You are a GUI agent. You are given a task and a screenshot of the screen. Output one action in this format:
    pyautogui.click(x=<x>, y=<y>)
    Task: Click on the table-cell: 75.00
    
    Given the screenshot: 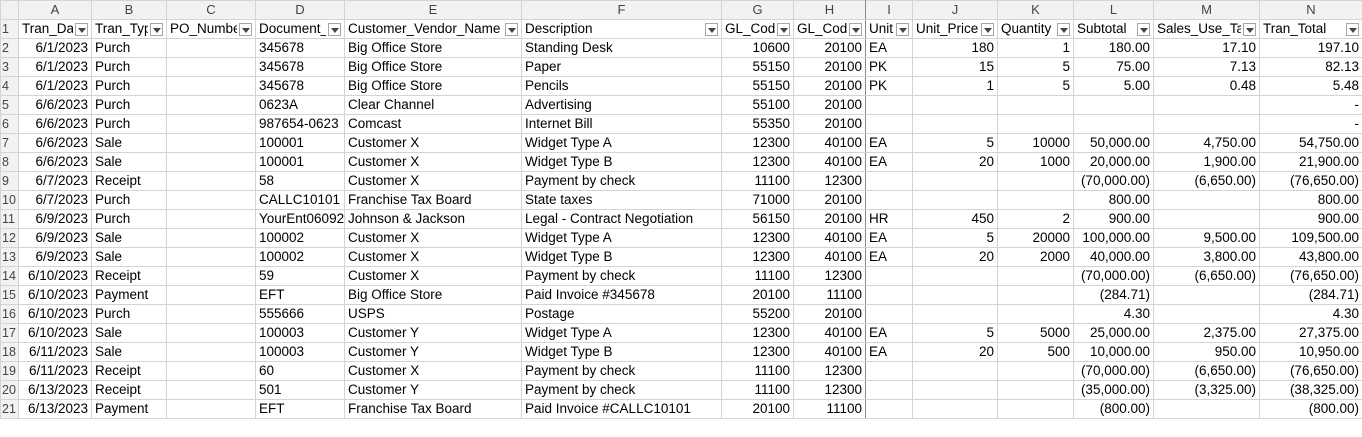 What is the action you would take?
    pyautogui.click(x=1113, y=67)
    